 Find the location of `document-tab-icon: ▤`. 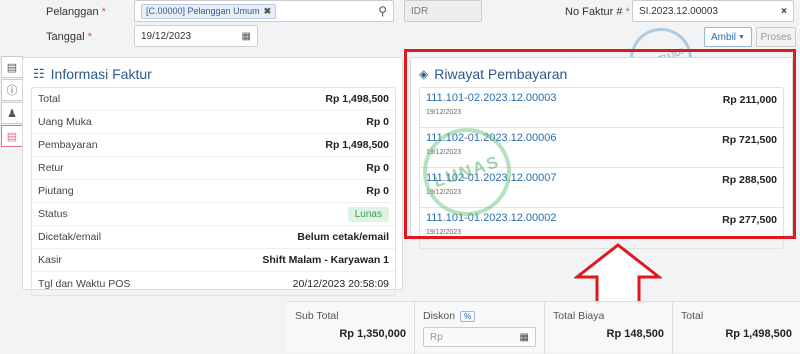

document-tab-icon: ▤ is located at coordinates (12, 67).